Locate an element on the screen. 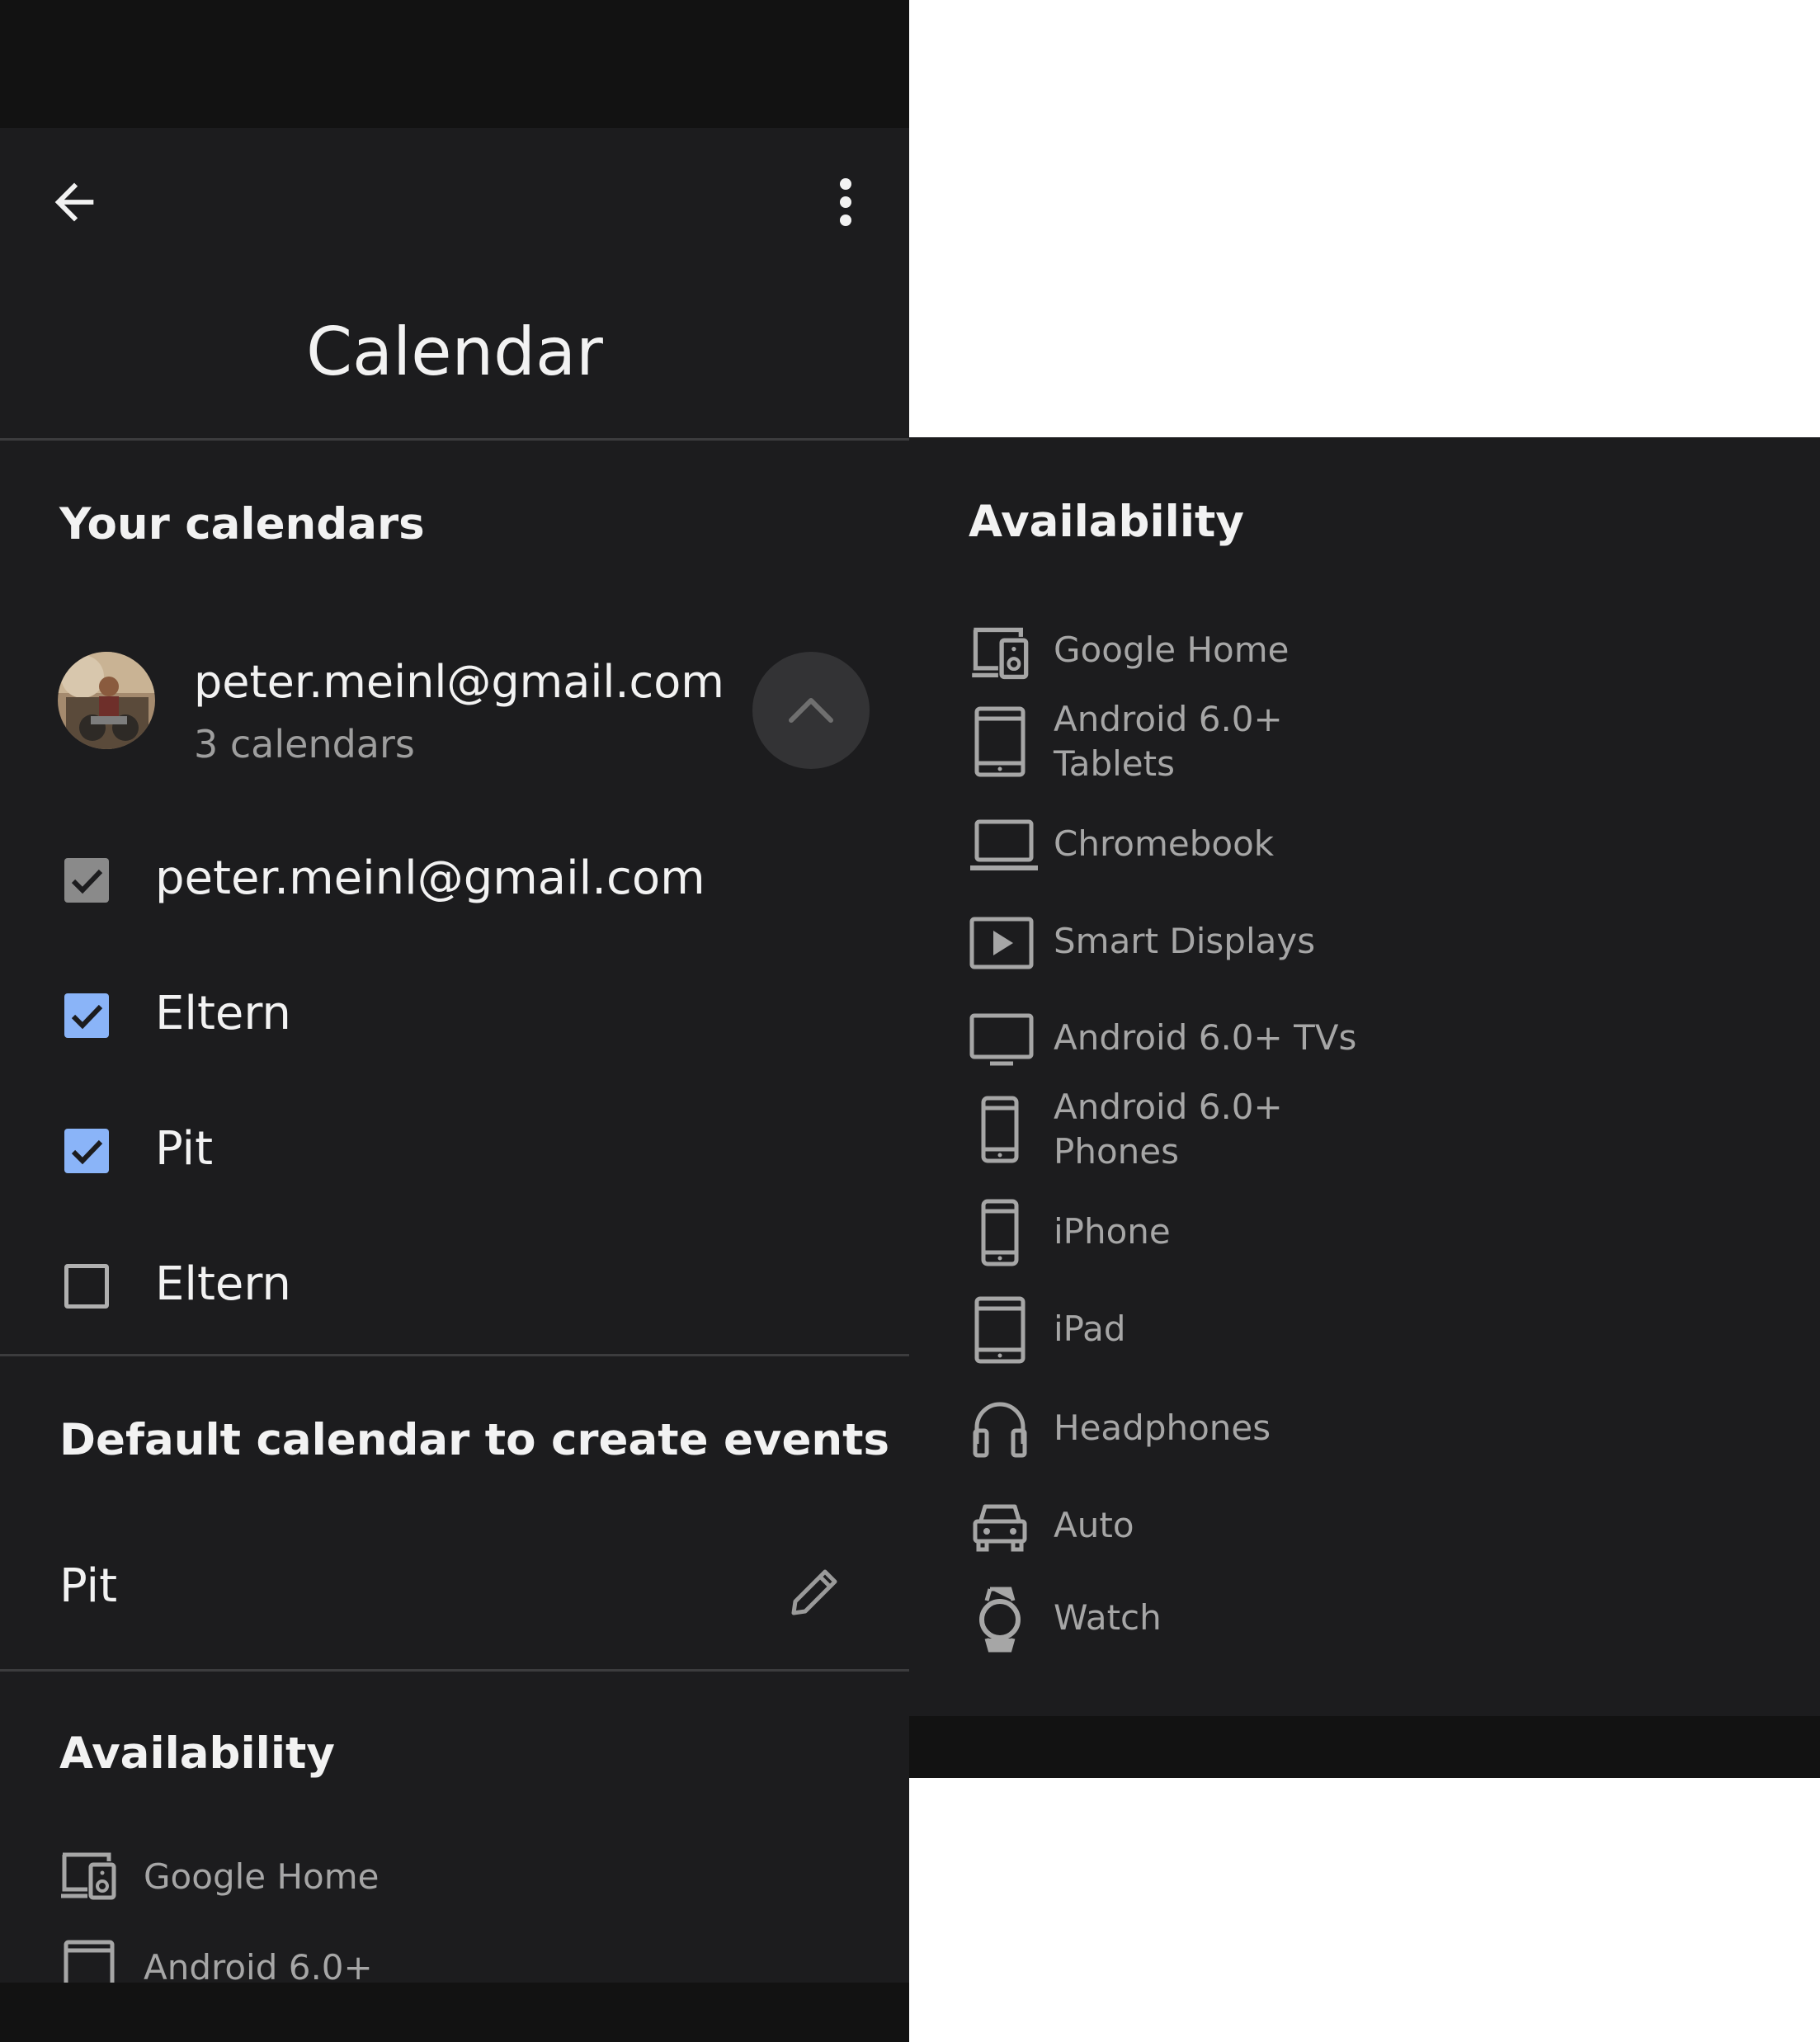 The image size is (1820, 2042). device-label: Chromebook is located at coordinates (1164, 843).